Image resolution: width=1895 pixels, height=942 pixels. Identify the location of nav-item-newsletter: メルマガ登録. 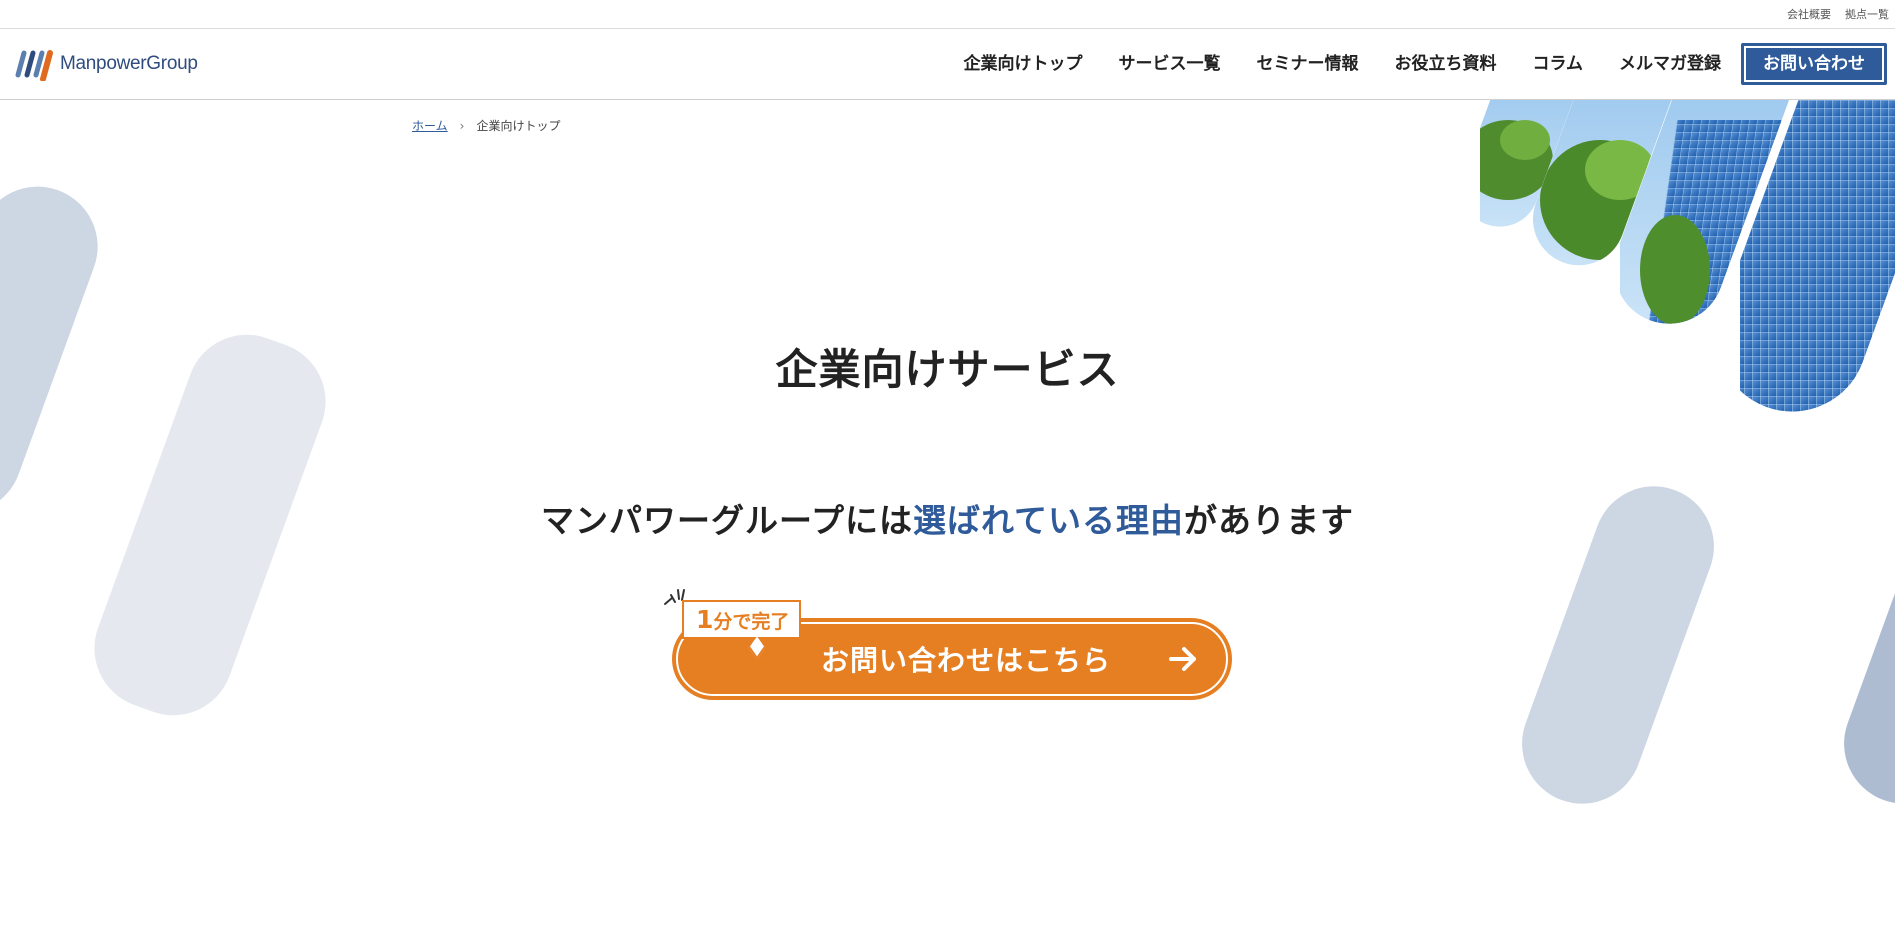
(1670, 64).